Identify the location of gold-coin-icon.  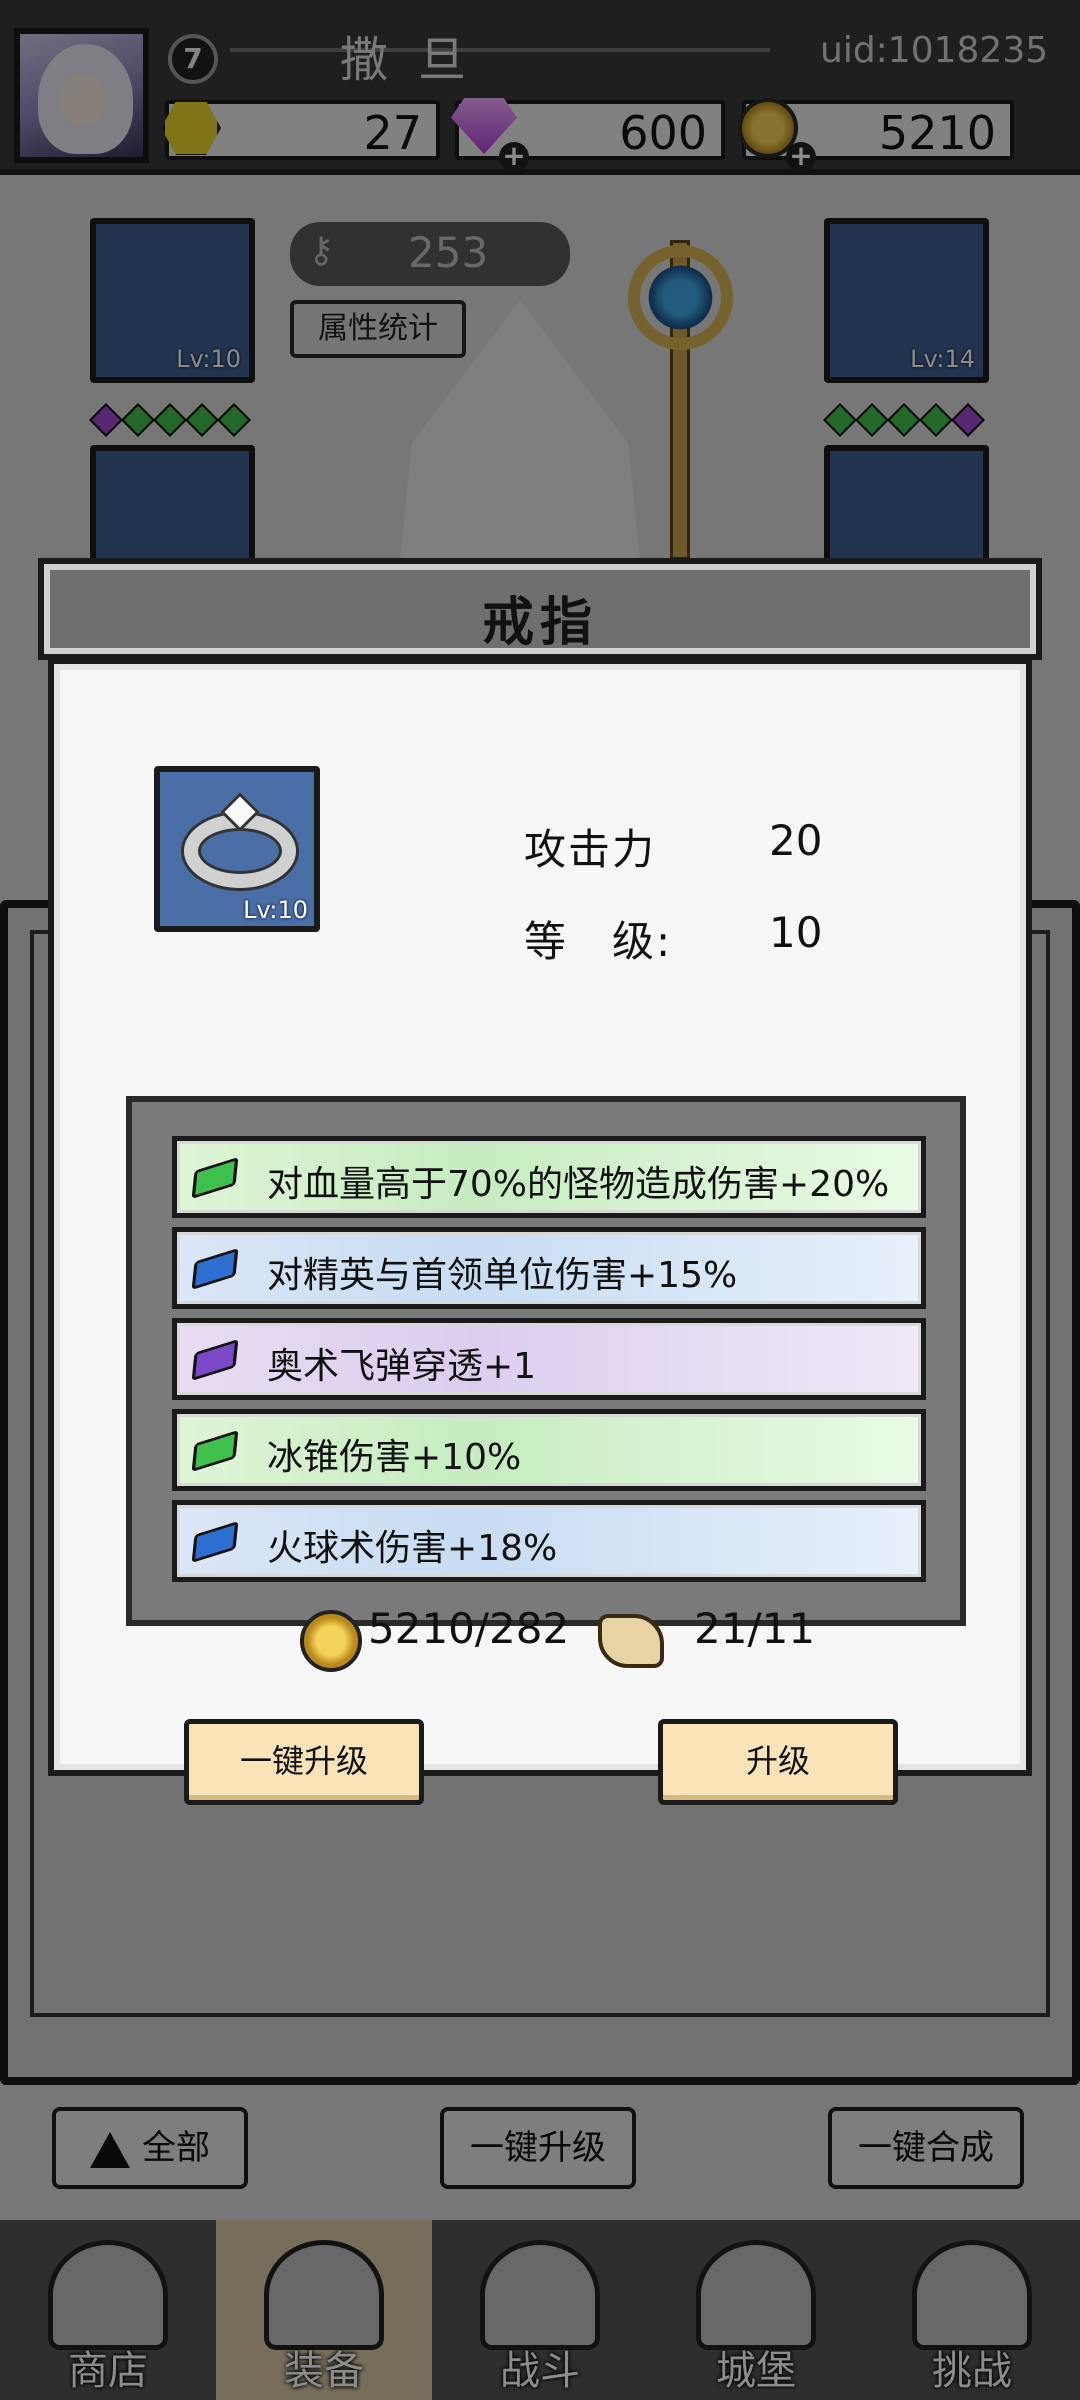
(331, 1641).